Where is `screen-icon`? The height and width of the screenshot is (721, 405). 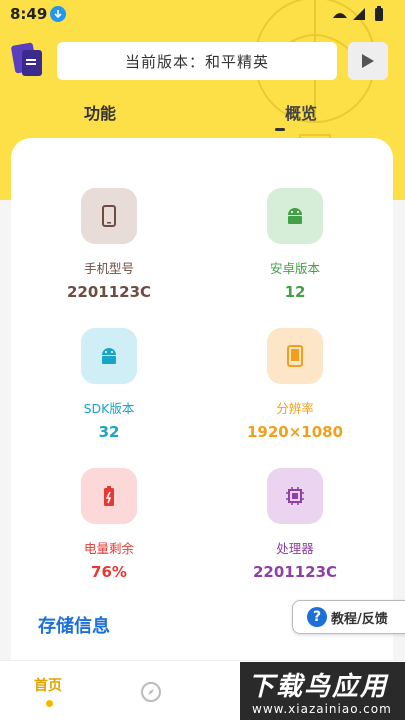
screen-icon is located at coordinates (295, 356).